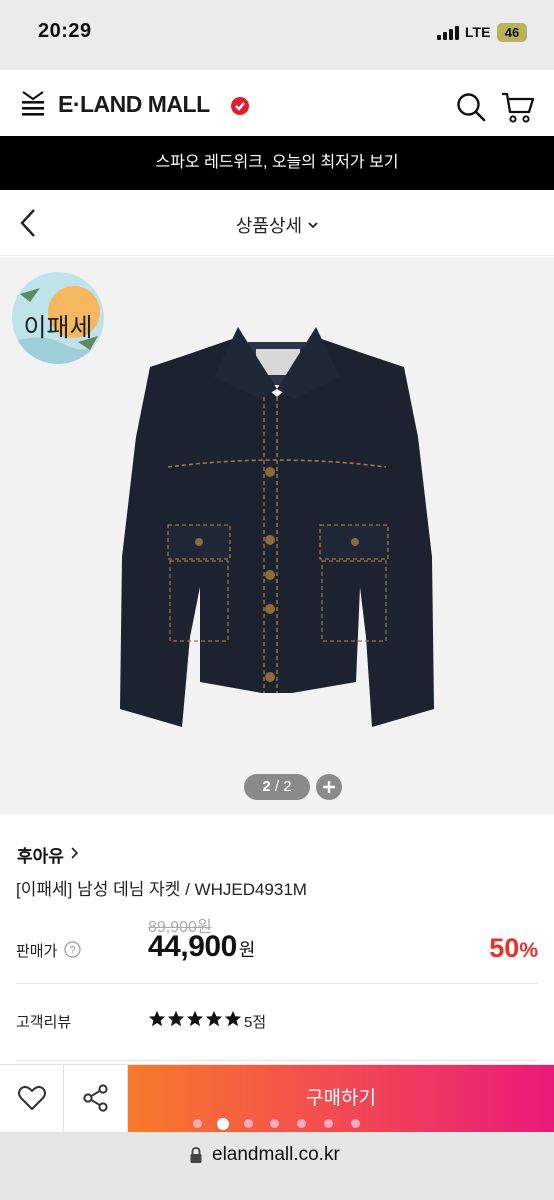  I want to click on discount-value: 50, so click(504, 948).